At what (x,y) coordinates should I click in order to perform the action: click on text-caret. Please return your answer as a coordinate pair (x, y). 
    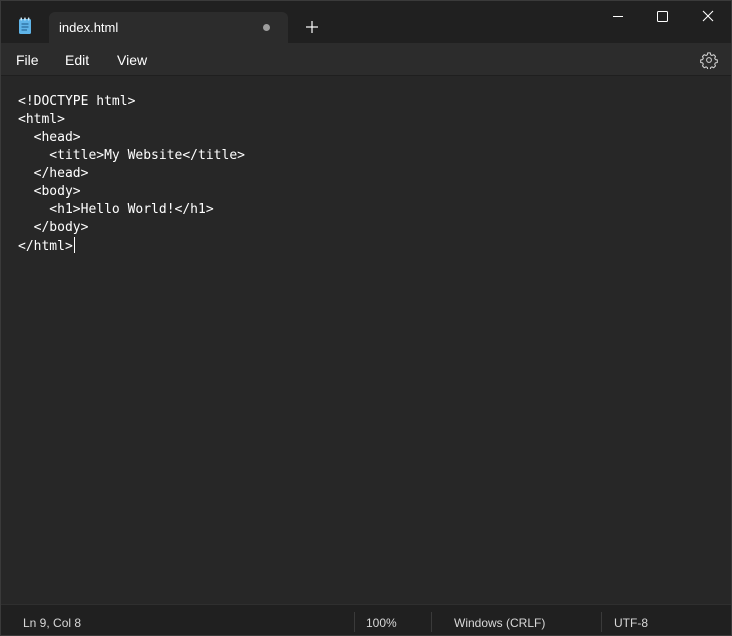
    Looking at the image, I should click on (74, 245).